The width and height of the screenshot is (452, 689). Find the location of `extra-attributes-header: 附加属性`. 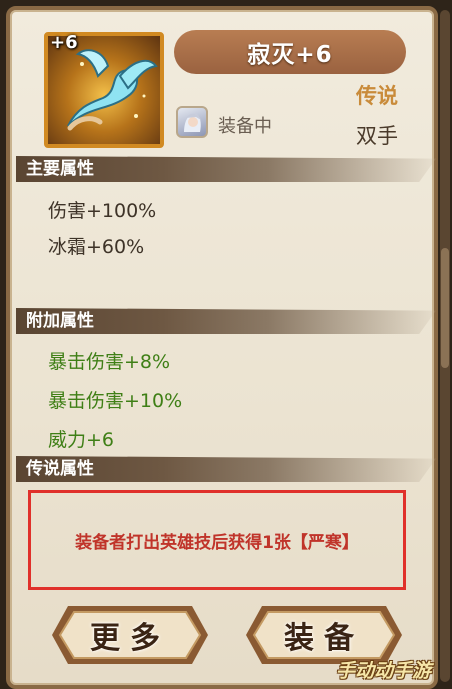

extra-attributes-header: 附加属性 is located at coordinates (226, 321).